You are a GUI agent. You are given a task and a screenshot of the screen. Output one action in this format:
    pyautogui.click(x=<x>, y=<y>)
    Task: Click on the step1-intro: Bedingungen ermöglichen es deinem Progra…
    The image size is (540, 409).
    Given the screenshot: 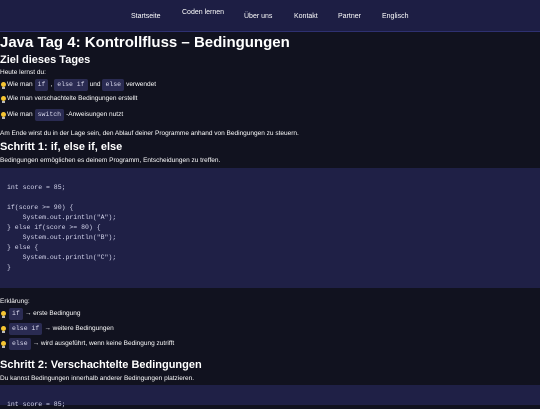 What is the action you would take?
    pyautogui.click(x=110, y=160)
    